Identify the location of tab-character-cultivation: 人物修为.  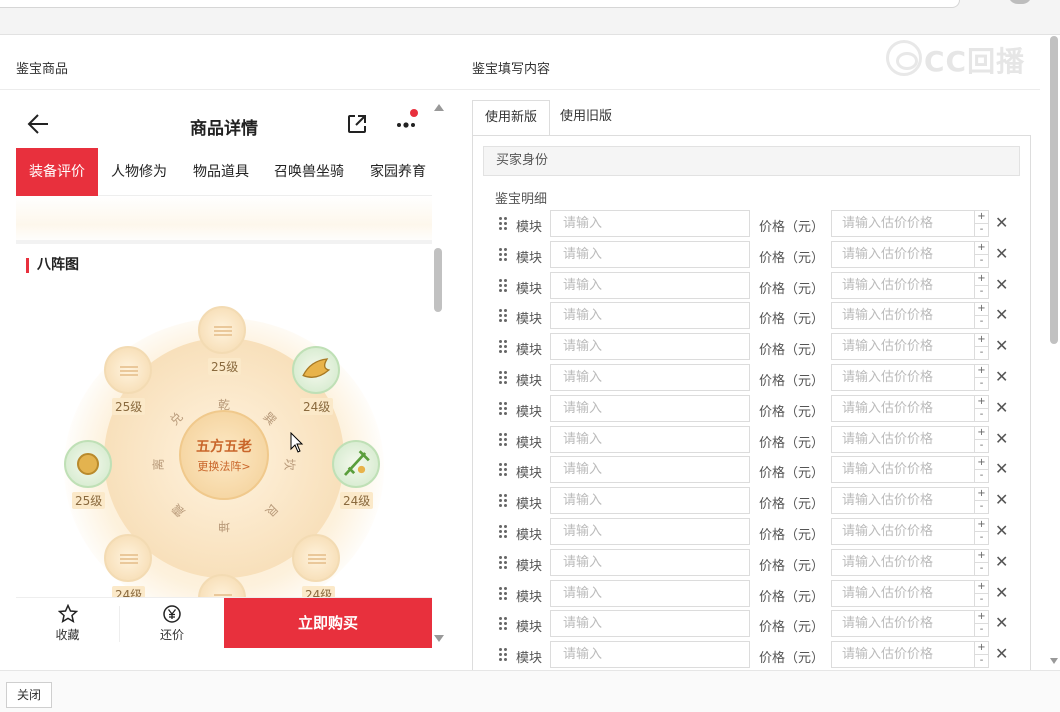
(139, 172).